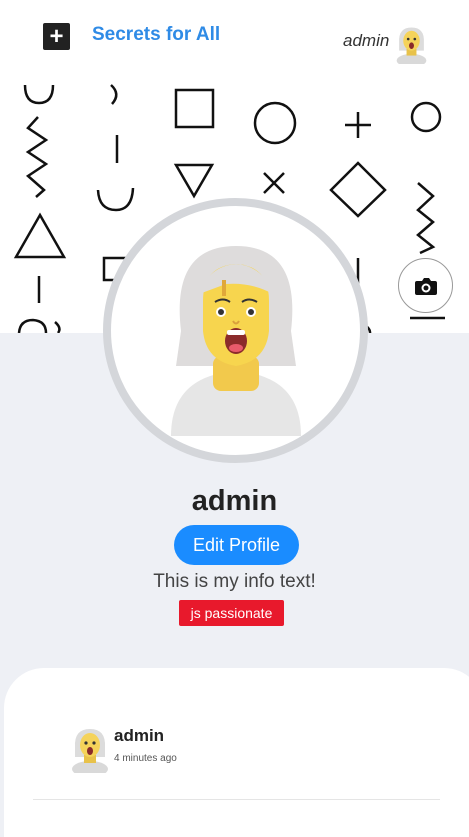 This screenshot has width=469, height=837. I want to click on change-cover-button, so click(425, 285).